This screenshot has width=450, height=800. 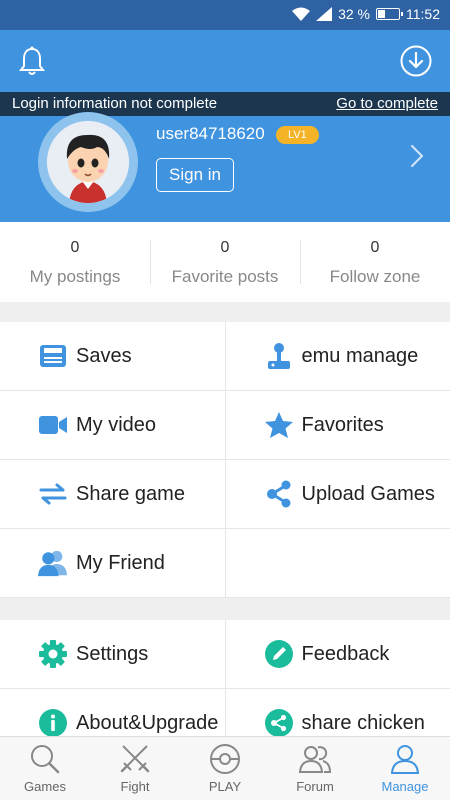 I want to click on menu-item-feedback: Feedback, so click(x=338, y=654).